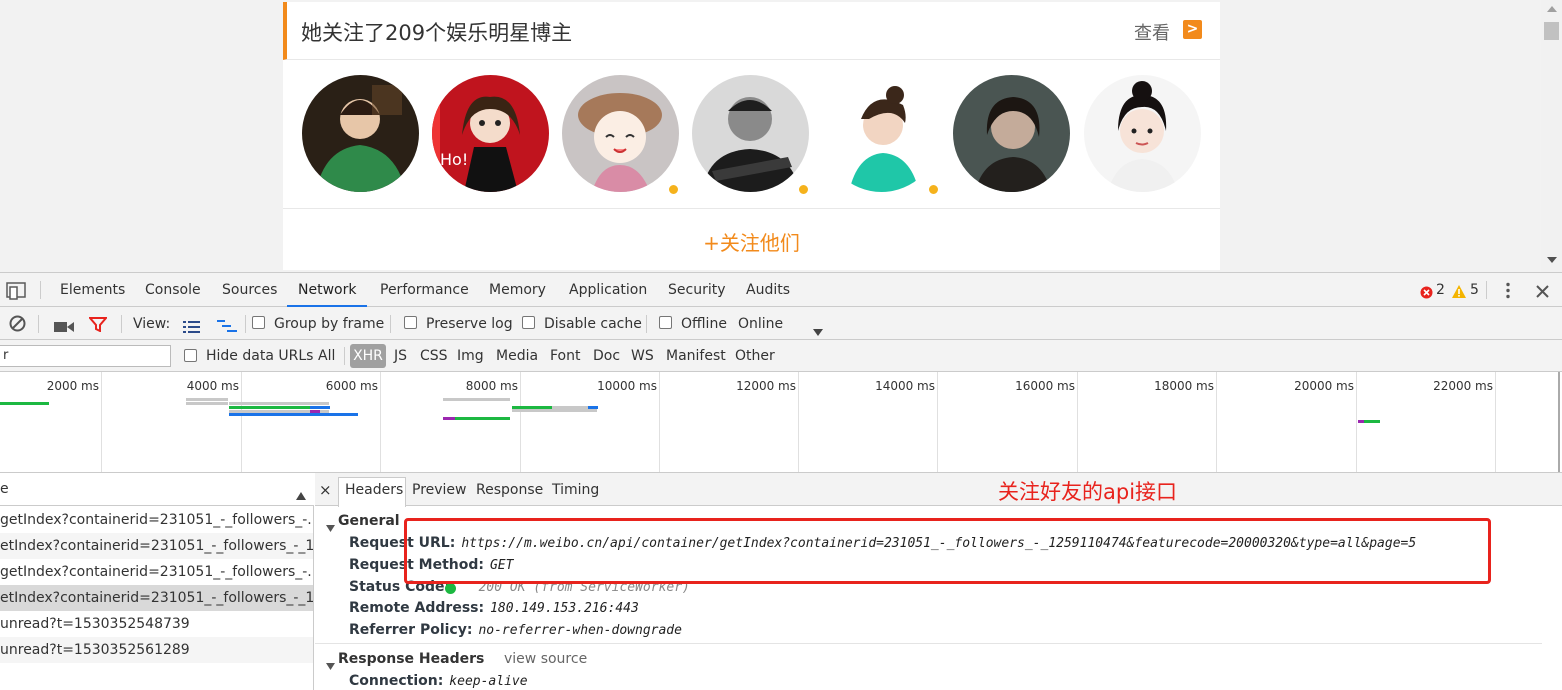 This screenshot has width=1562, height=690. I want to click on header-value: 180.149.153.216:443, so click(564, 608).